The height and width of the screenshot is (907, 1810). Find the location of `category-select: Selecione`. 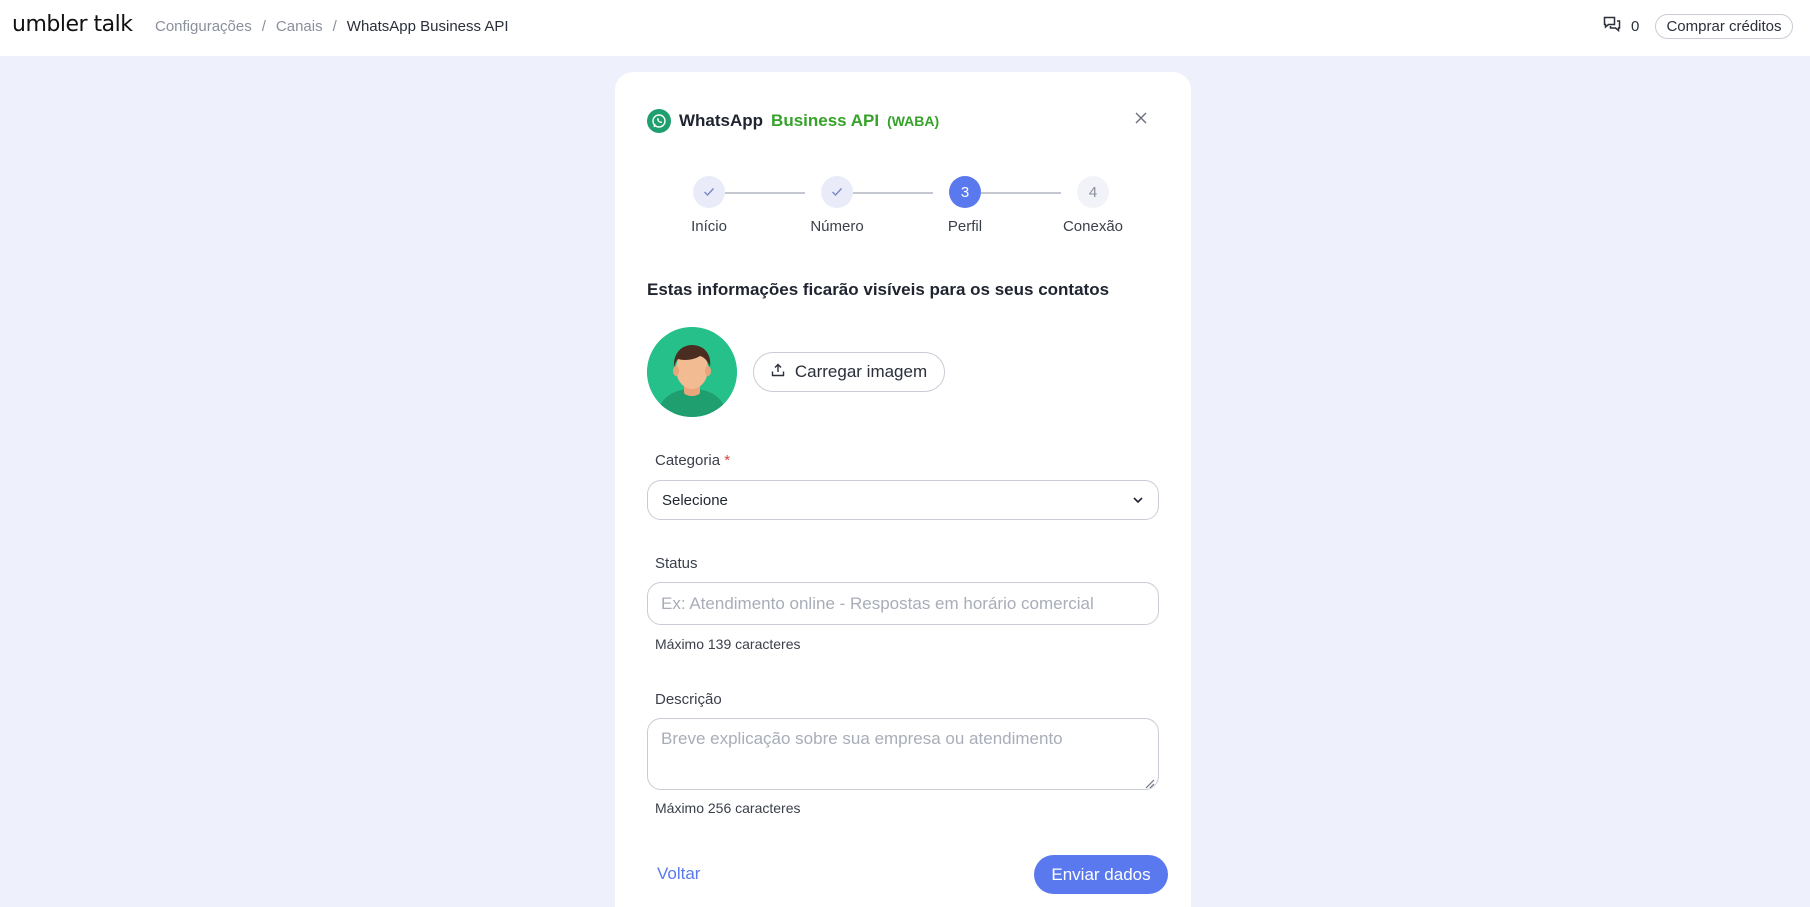

category-select: Selecione is located at coordinates (903, 500).